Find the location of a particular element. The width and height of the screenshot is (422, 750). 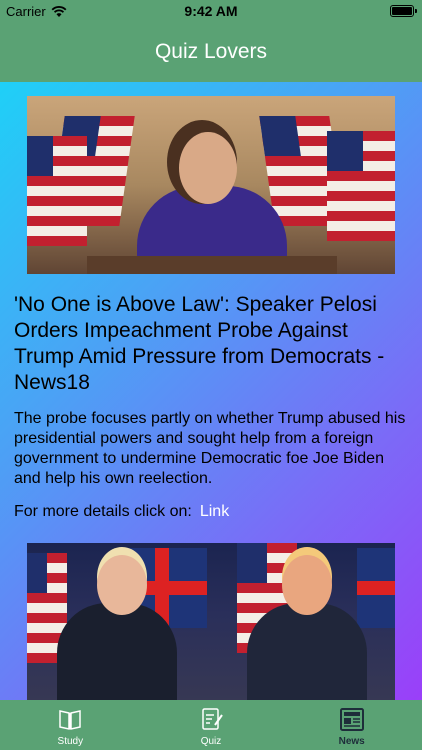

tab-bar: Study Quiz News is located at coordinates (211, 725).